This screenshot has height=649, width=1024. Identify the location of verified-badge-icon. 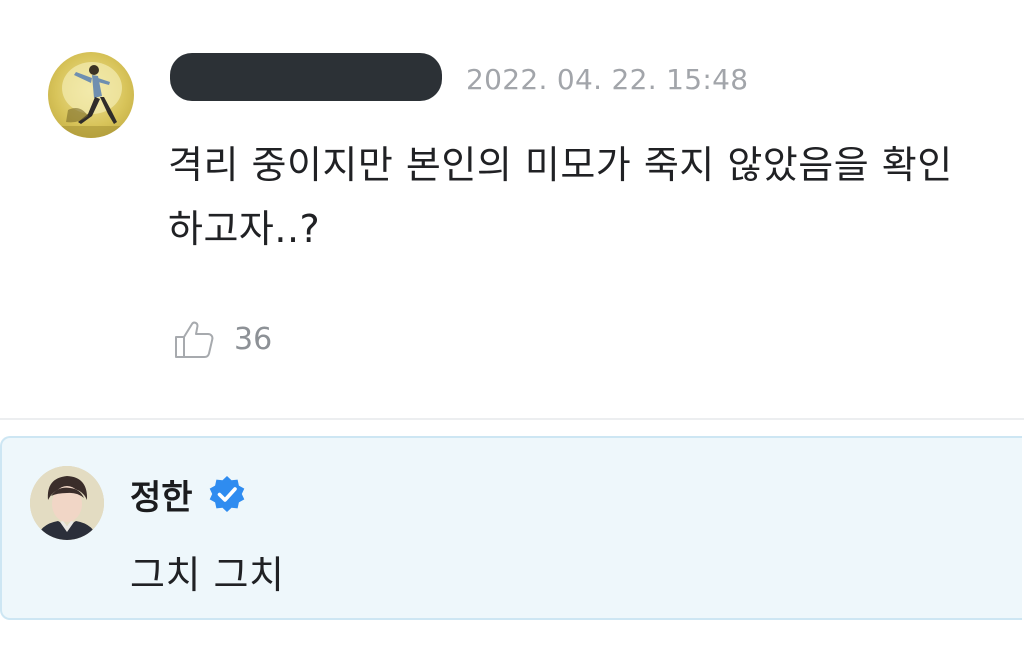
(226, 494).